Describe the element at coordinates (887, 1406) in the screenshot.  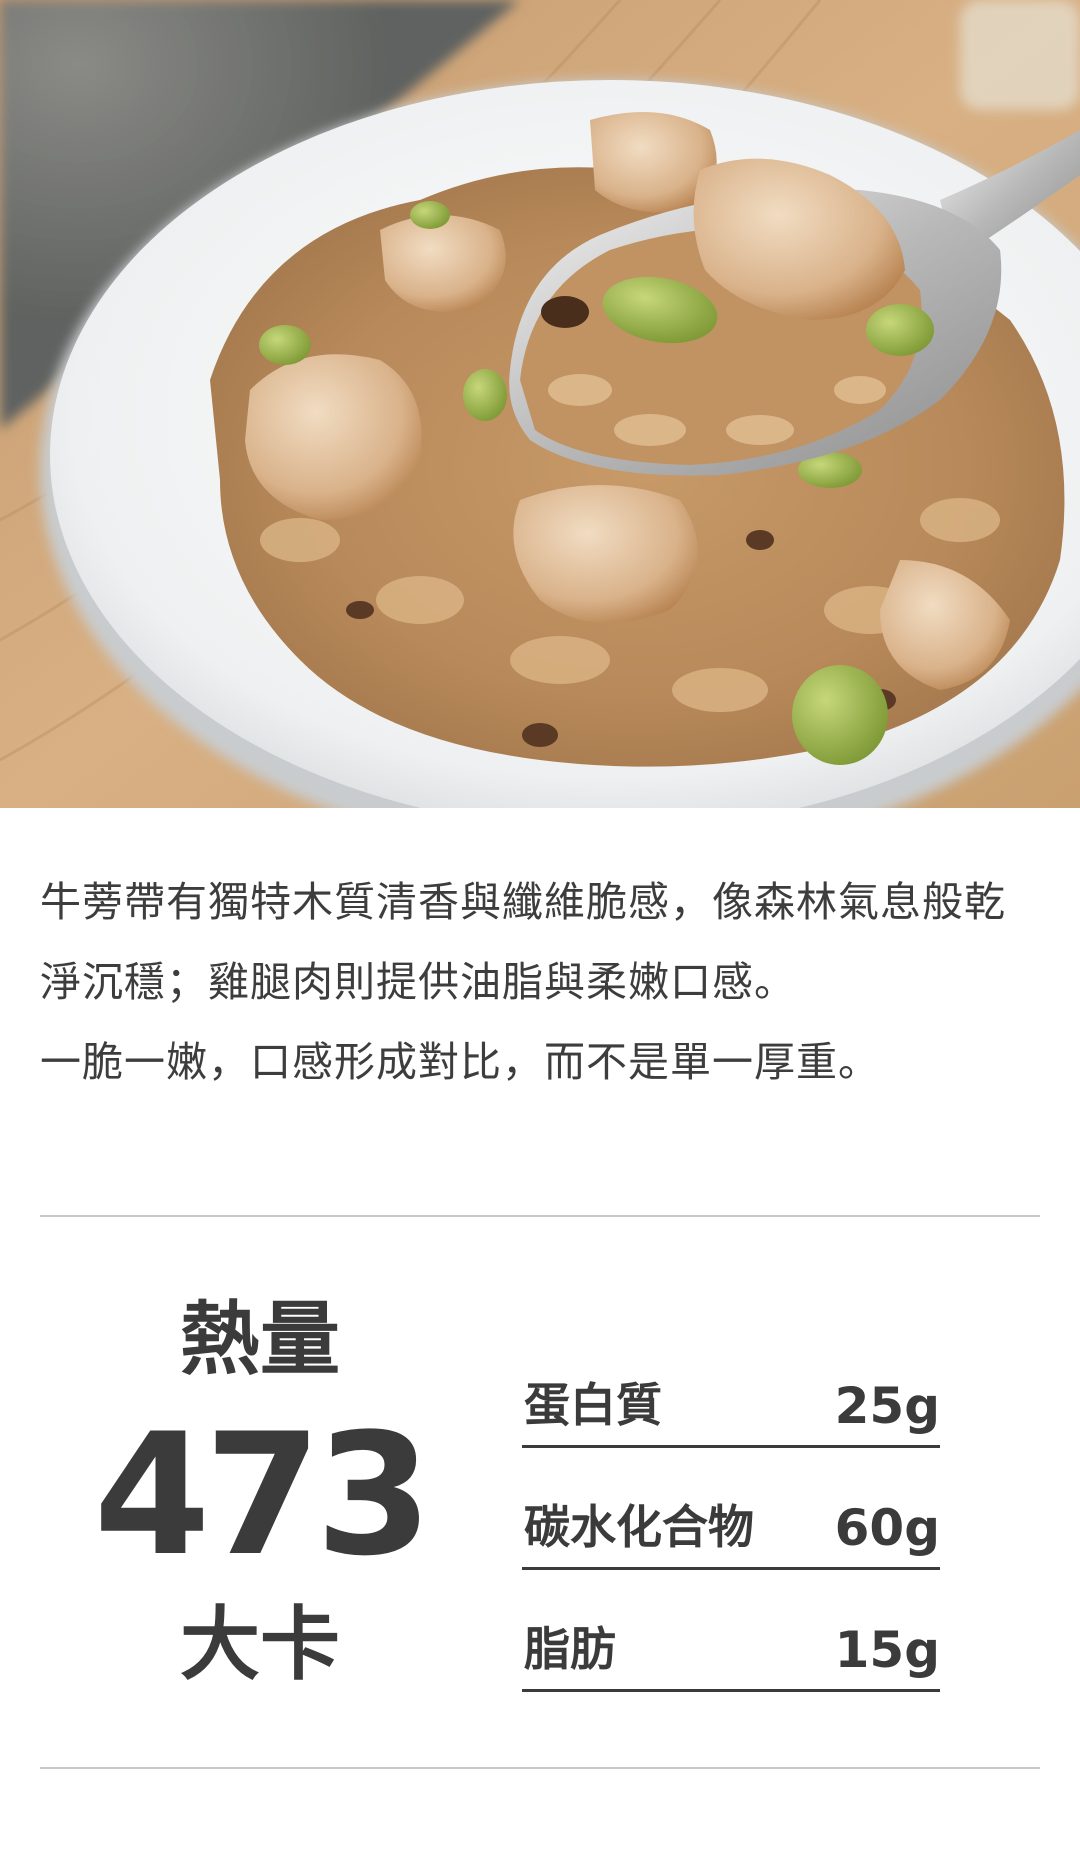
I see `nutrient-value: 25g` at that location.